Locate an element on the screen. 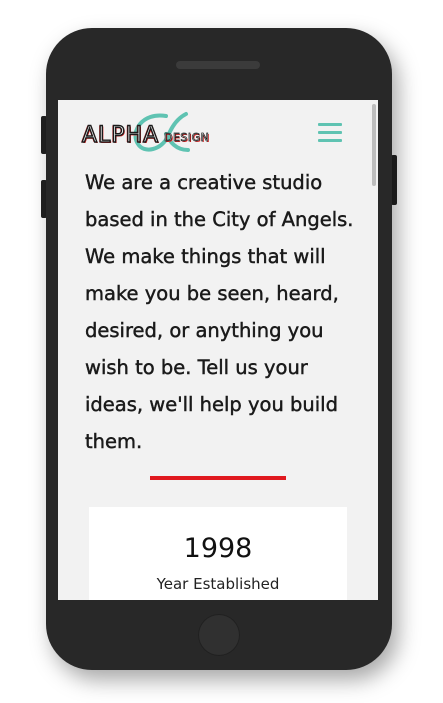  site-header: ALPHA DESIGN is located at coordinates (218, 132).